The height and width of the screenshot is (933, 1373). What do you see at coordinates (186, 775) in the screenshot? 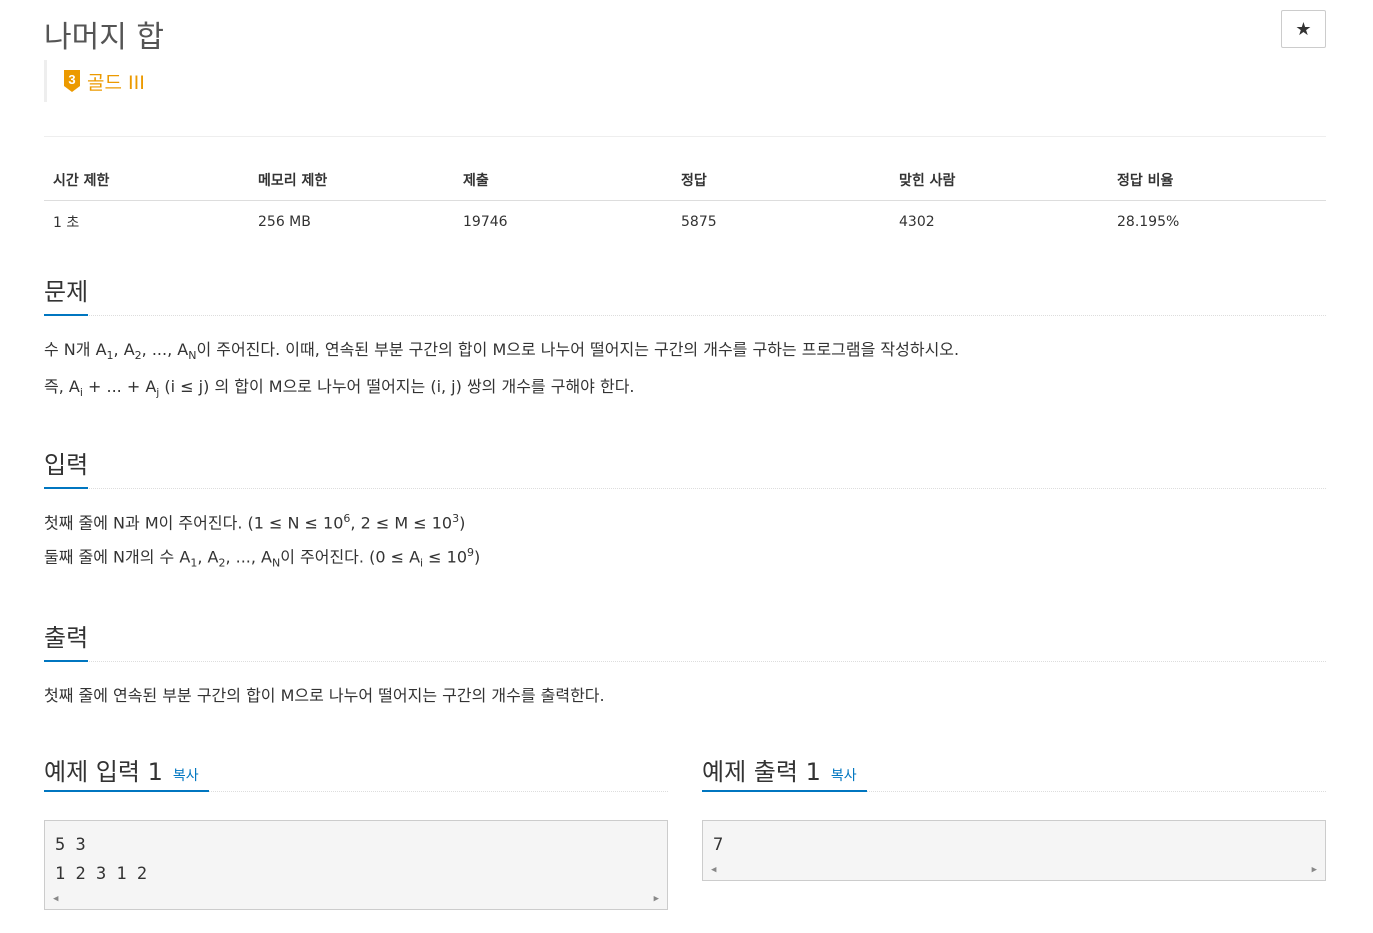
I see `copy-input-button: 복사` at bounding box center [186, 775].